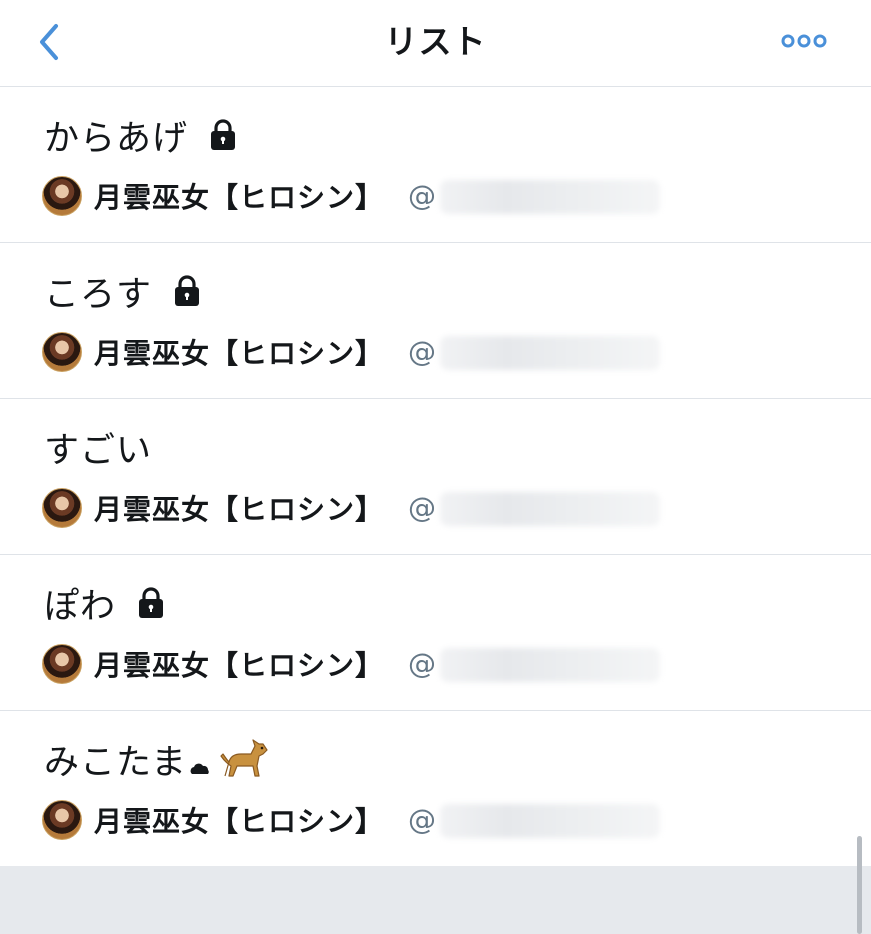 This screenshot has width=871, height=934. I want to click on list-name-row: ぽわ, so click(106, 603).